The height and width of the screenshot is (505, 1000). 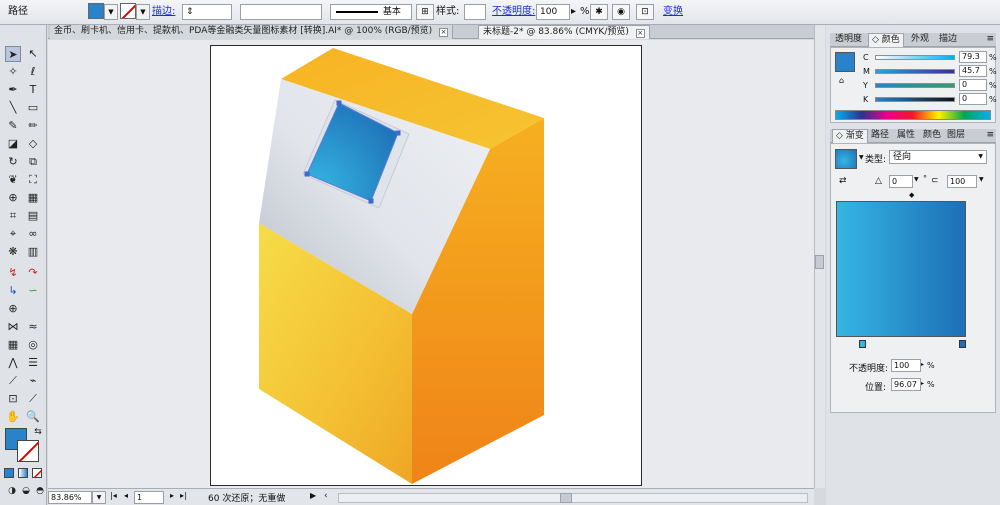 I want to click on pen-tool-icon: ✒, so click(x=13, y=90).